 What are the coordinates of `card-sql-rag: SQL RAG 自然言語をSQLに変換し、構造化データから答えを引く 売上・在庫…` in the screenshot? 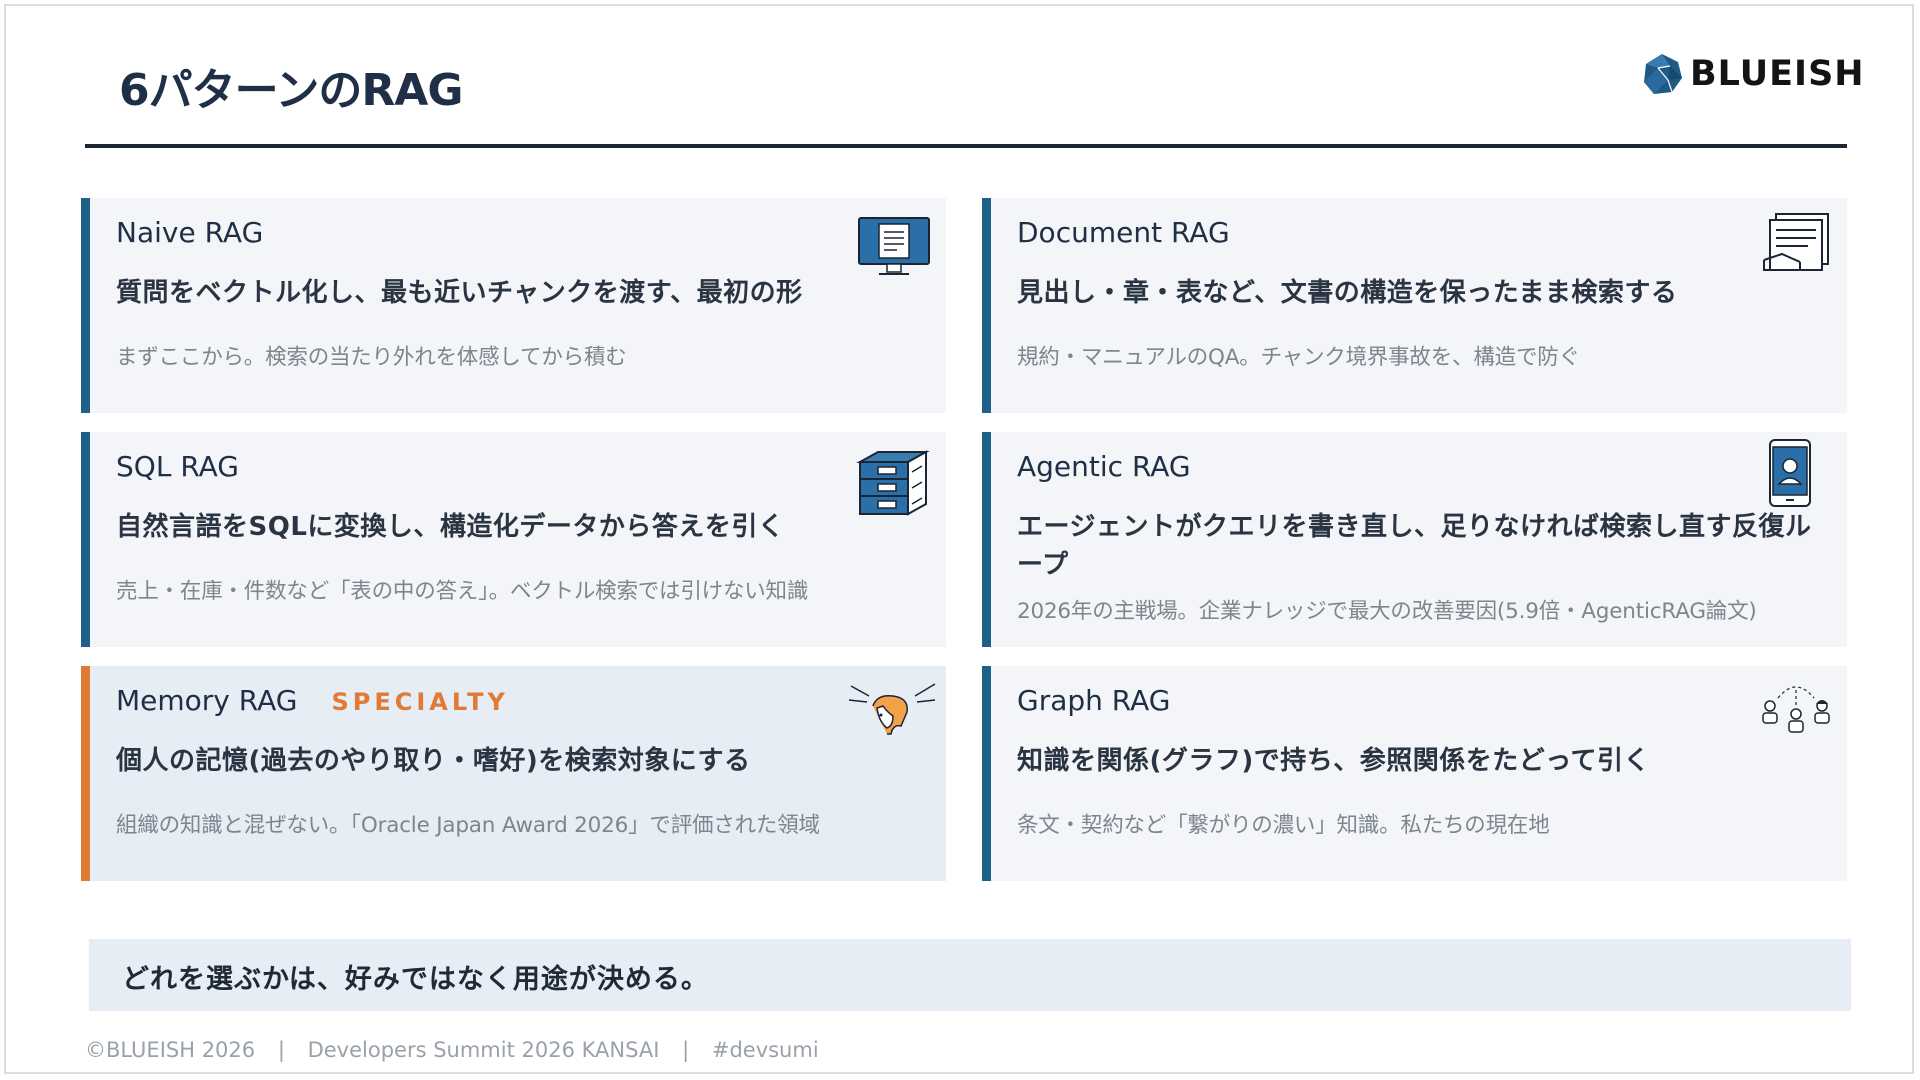 It's located at (513, 539).